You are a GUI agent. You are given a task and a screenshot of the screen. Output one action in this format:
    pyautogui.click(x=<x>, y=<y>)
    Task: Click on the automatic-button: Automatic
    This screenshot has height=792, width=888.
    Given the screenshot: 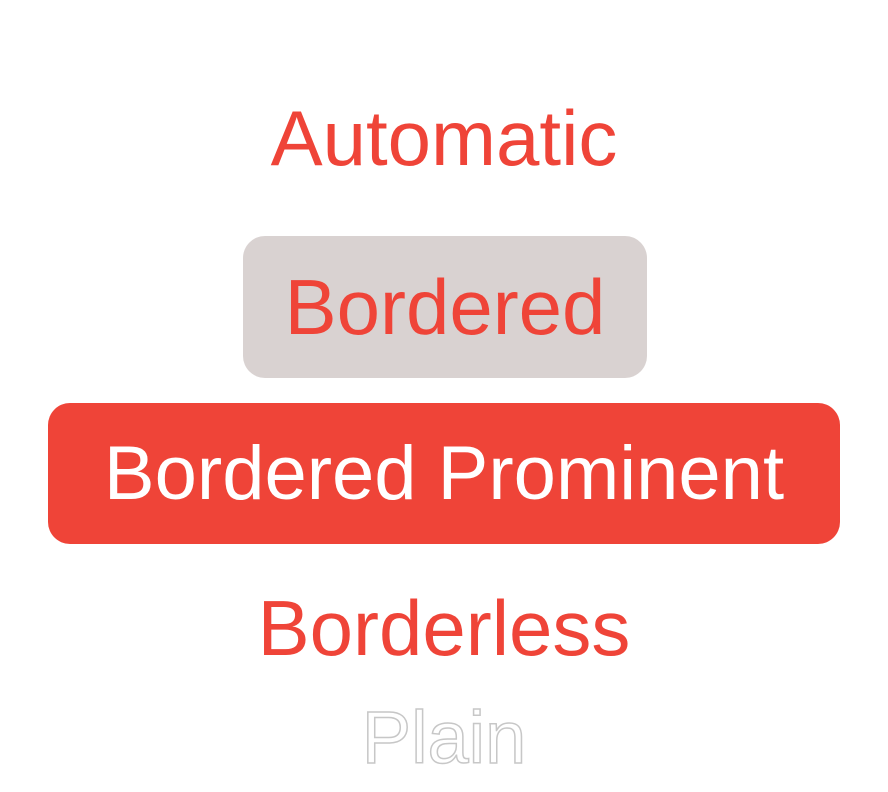 What is the action you would take?
    pyautogui.click(x=444, y=138)
    